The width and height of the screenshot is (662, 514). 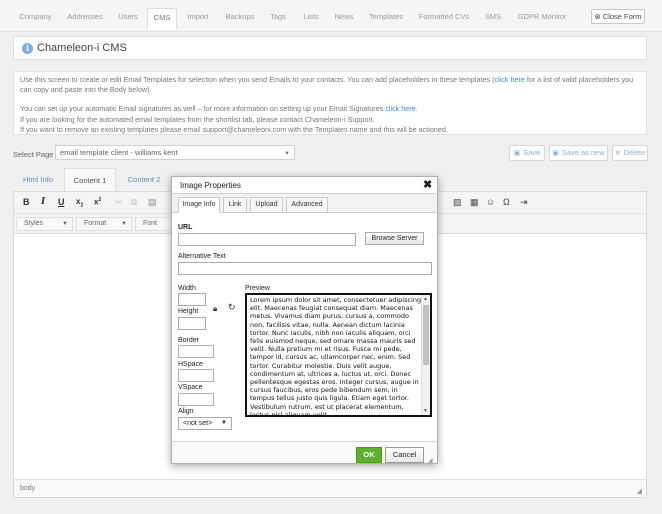 What do you see at coordinates (524, 202) in the screenshot?
I see `page-break-icon: ⇥` at bounding box center [524, 202].